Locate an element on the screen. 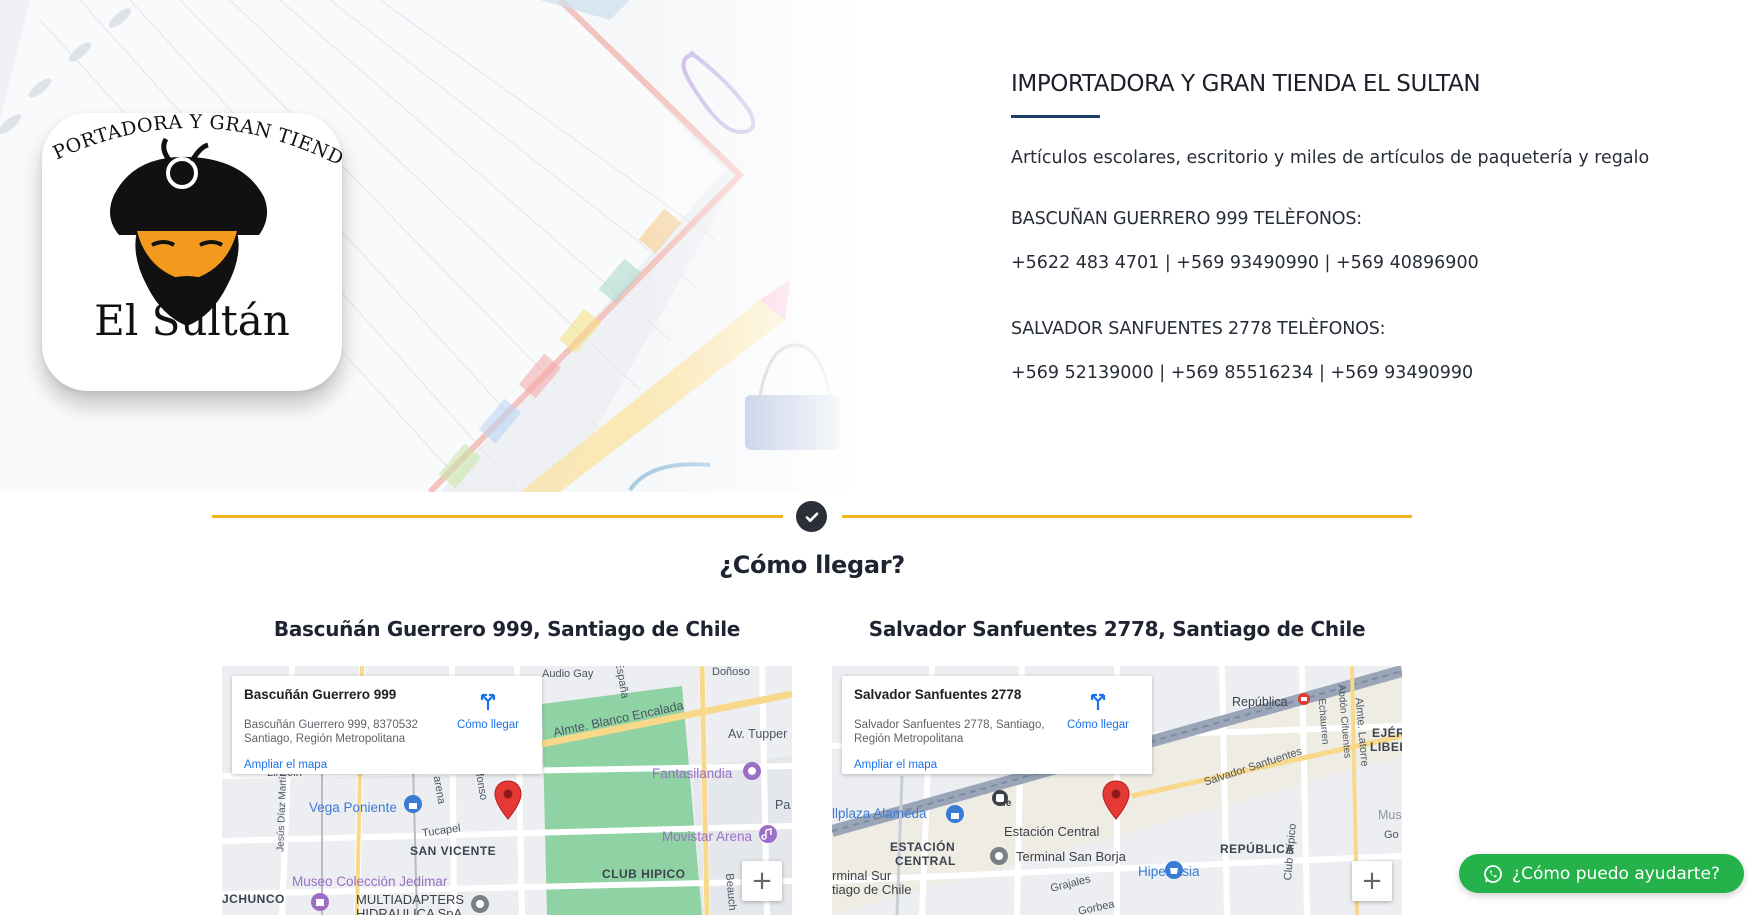 Image resolution: width=1749 pixels, height=915 pixels. map-label: Mus is located at coordinates (1390, 815).